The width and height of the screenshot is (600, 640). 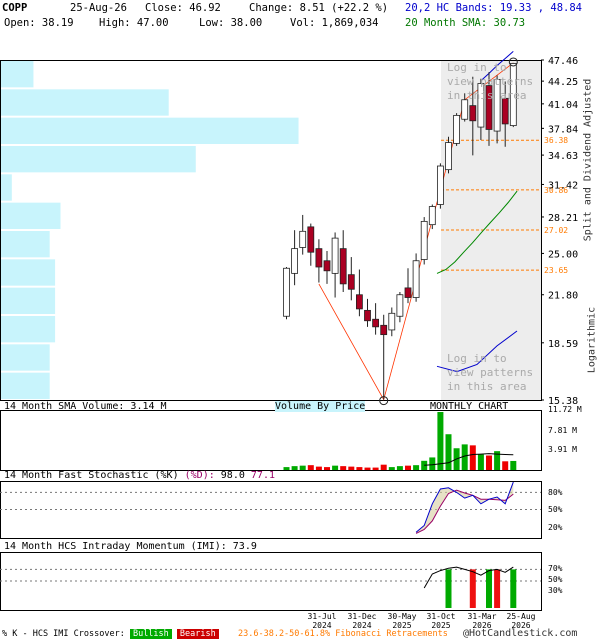 What do you see at coordinates (91, 475) in the screenshot?
I see `stochastic-title-prefix: 14 Month Fast Stochastic (%K)` at bounding box center [91, 475].